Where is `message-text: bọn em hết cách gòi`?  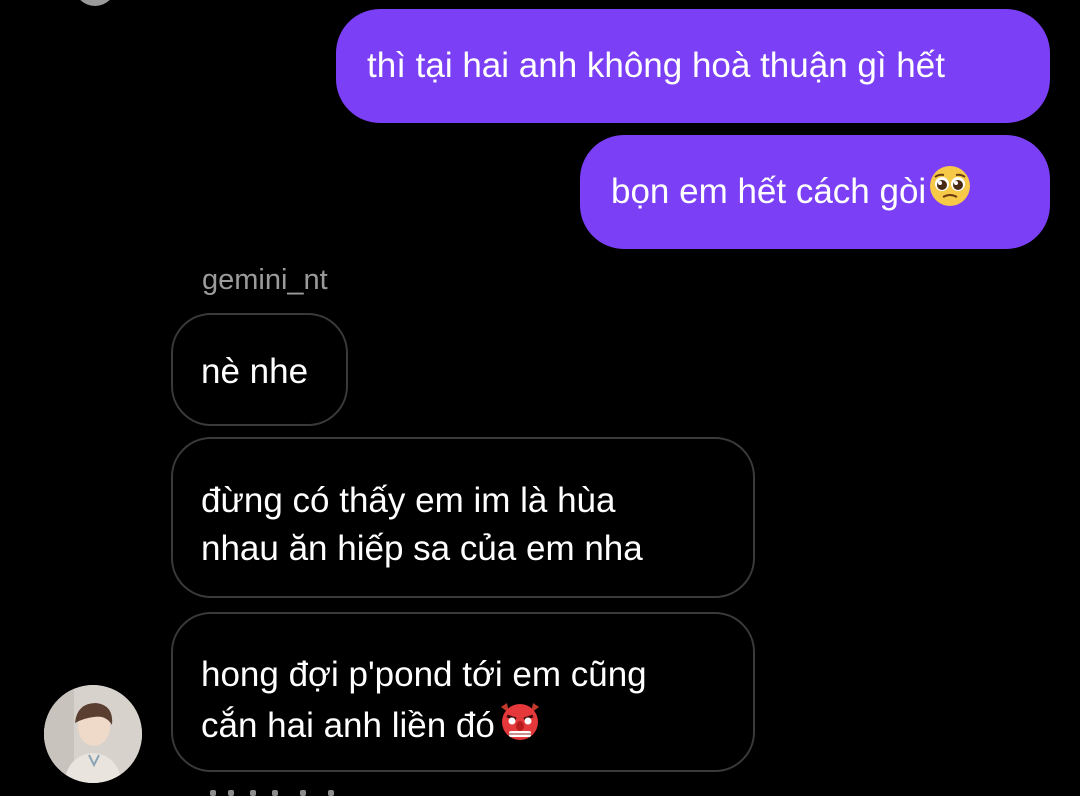 message-text: bọn em hết cách gòi is located at coordinates (769, 191).